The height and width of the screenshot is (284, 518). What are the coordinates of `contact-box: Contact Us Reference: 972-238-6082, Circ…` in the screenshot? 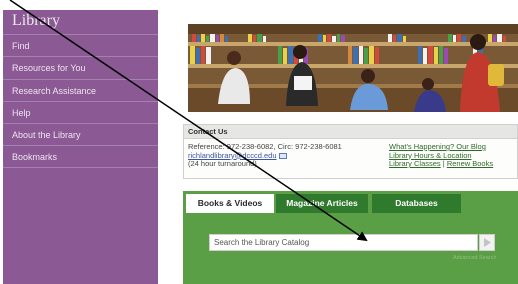 It's located at (350, 151).